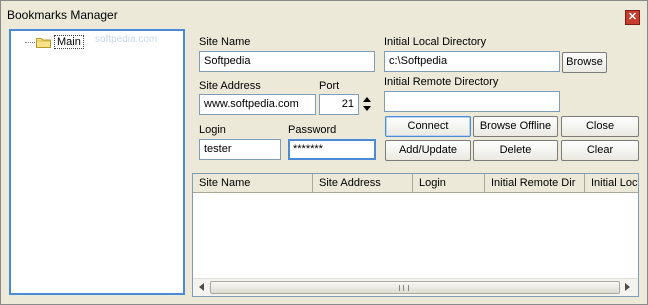 This screenshot has width=648, height=305. Describe the element at coordinates (367, 108) in the screenshot. I see `spin-down-icon` at that location.